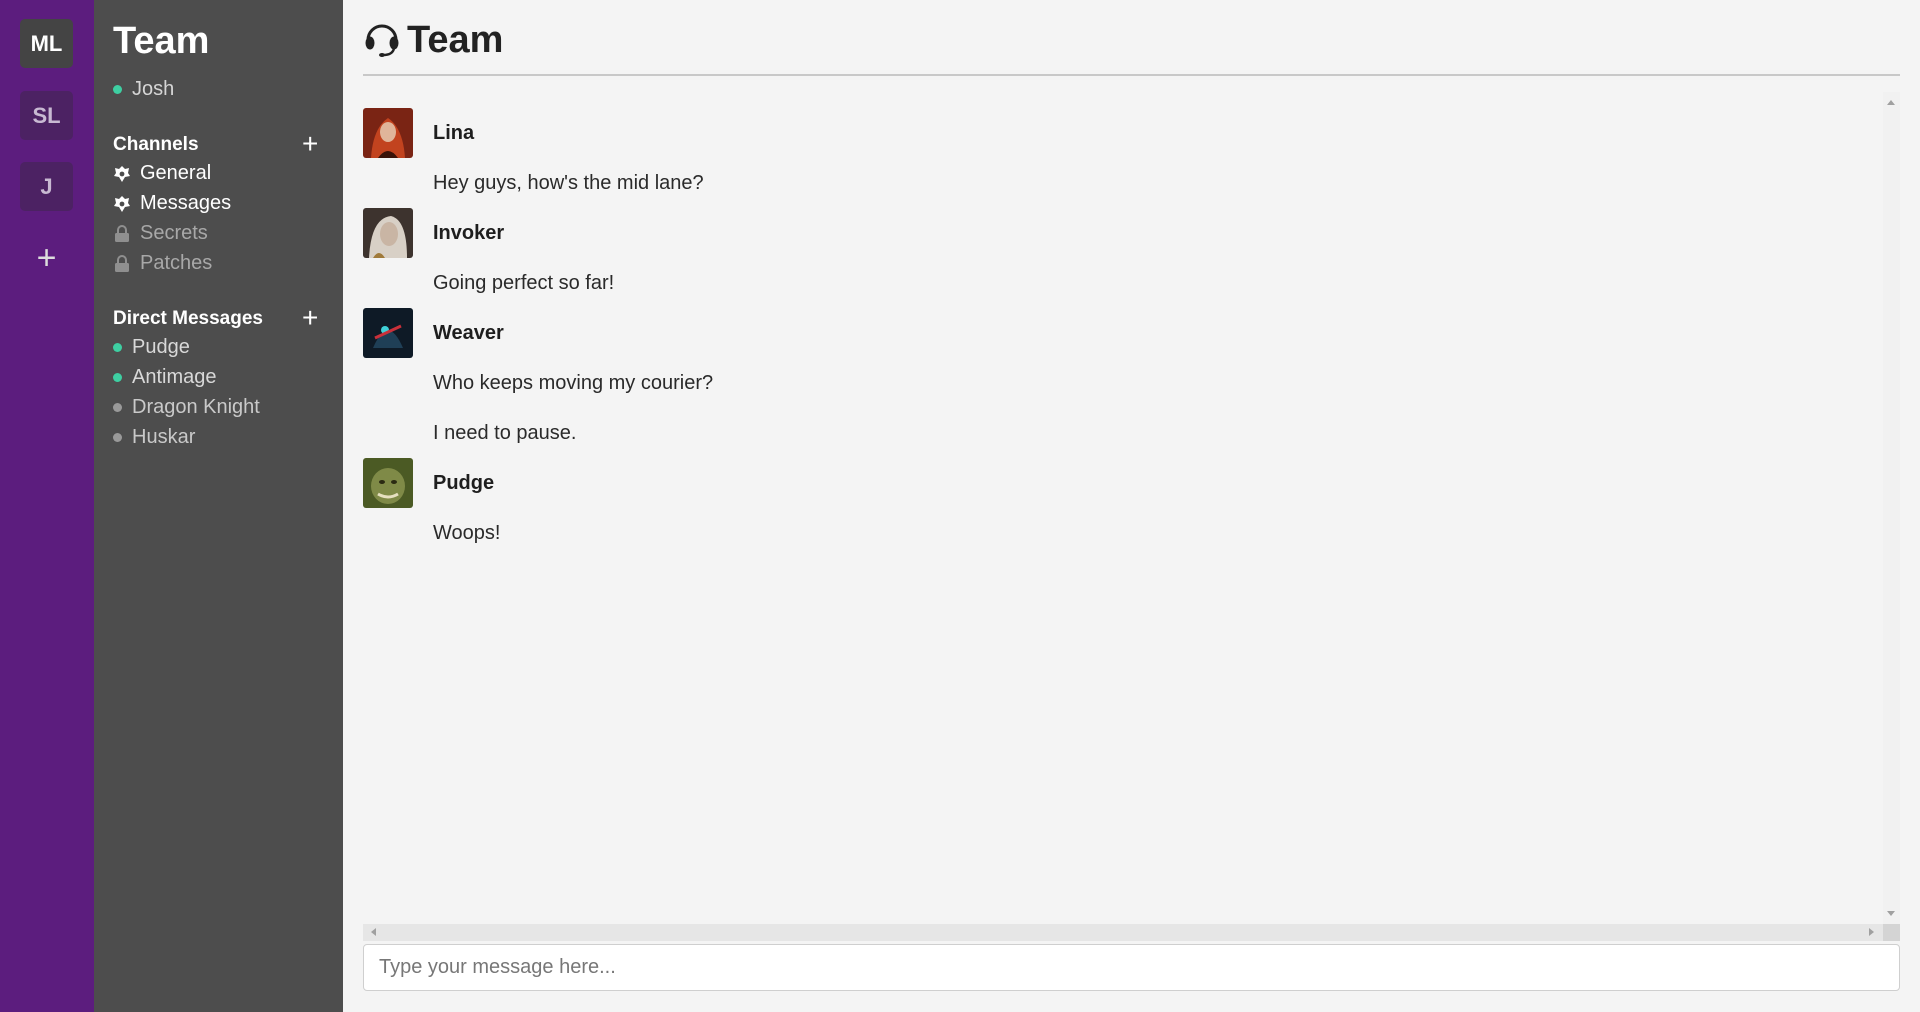  I want to click on message-text: I need to pause., so click(505, 433).